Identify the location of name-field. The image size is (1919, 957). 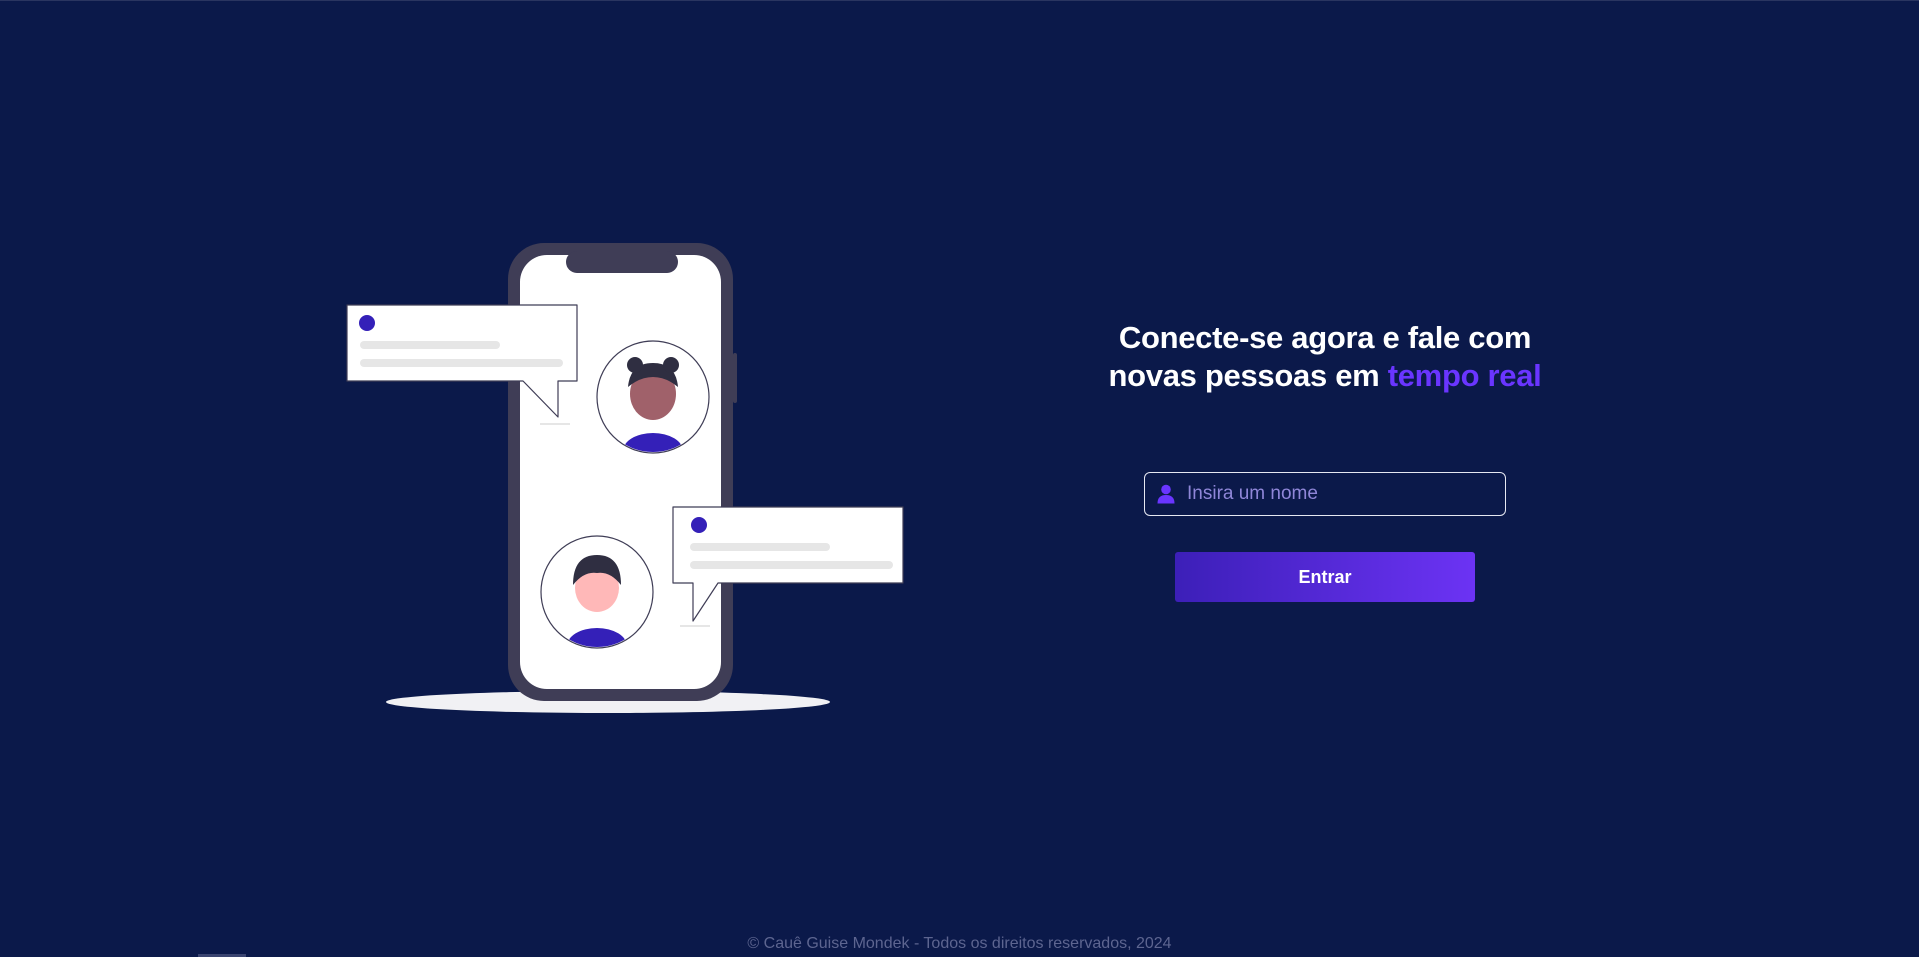
(1325, 494).